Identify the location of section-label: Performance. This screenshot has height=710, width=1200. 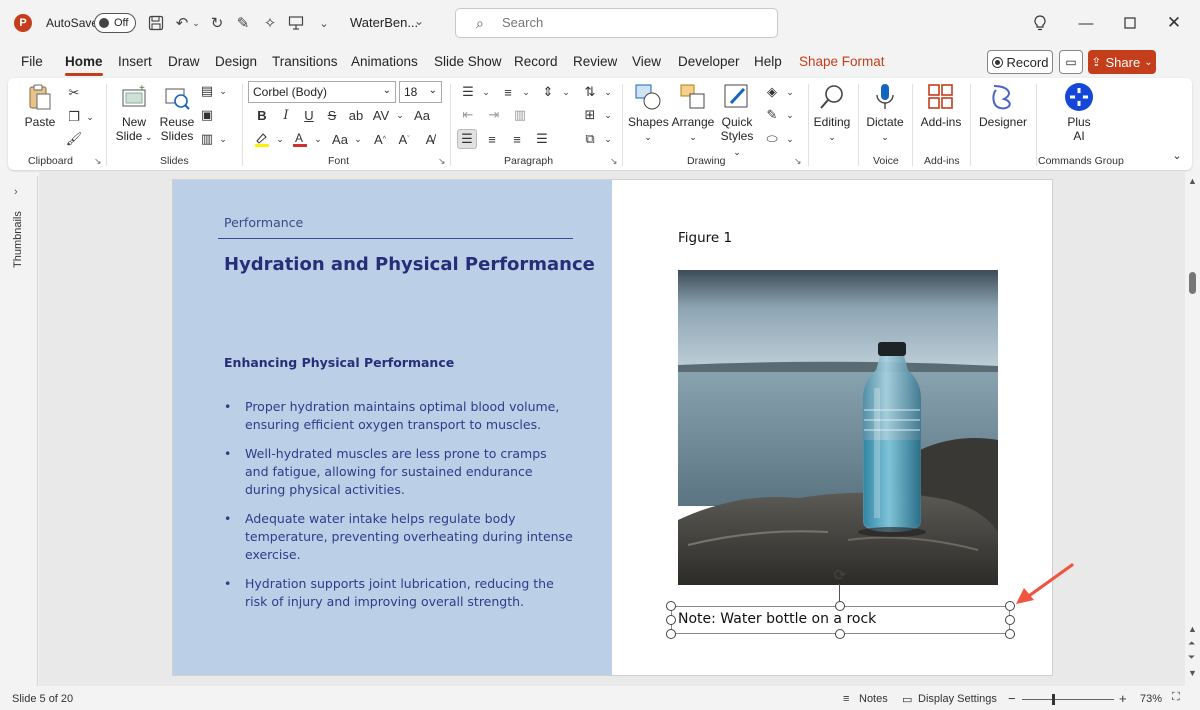
(263, 222).